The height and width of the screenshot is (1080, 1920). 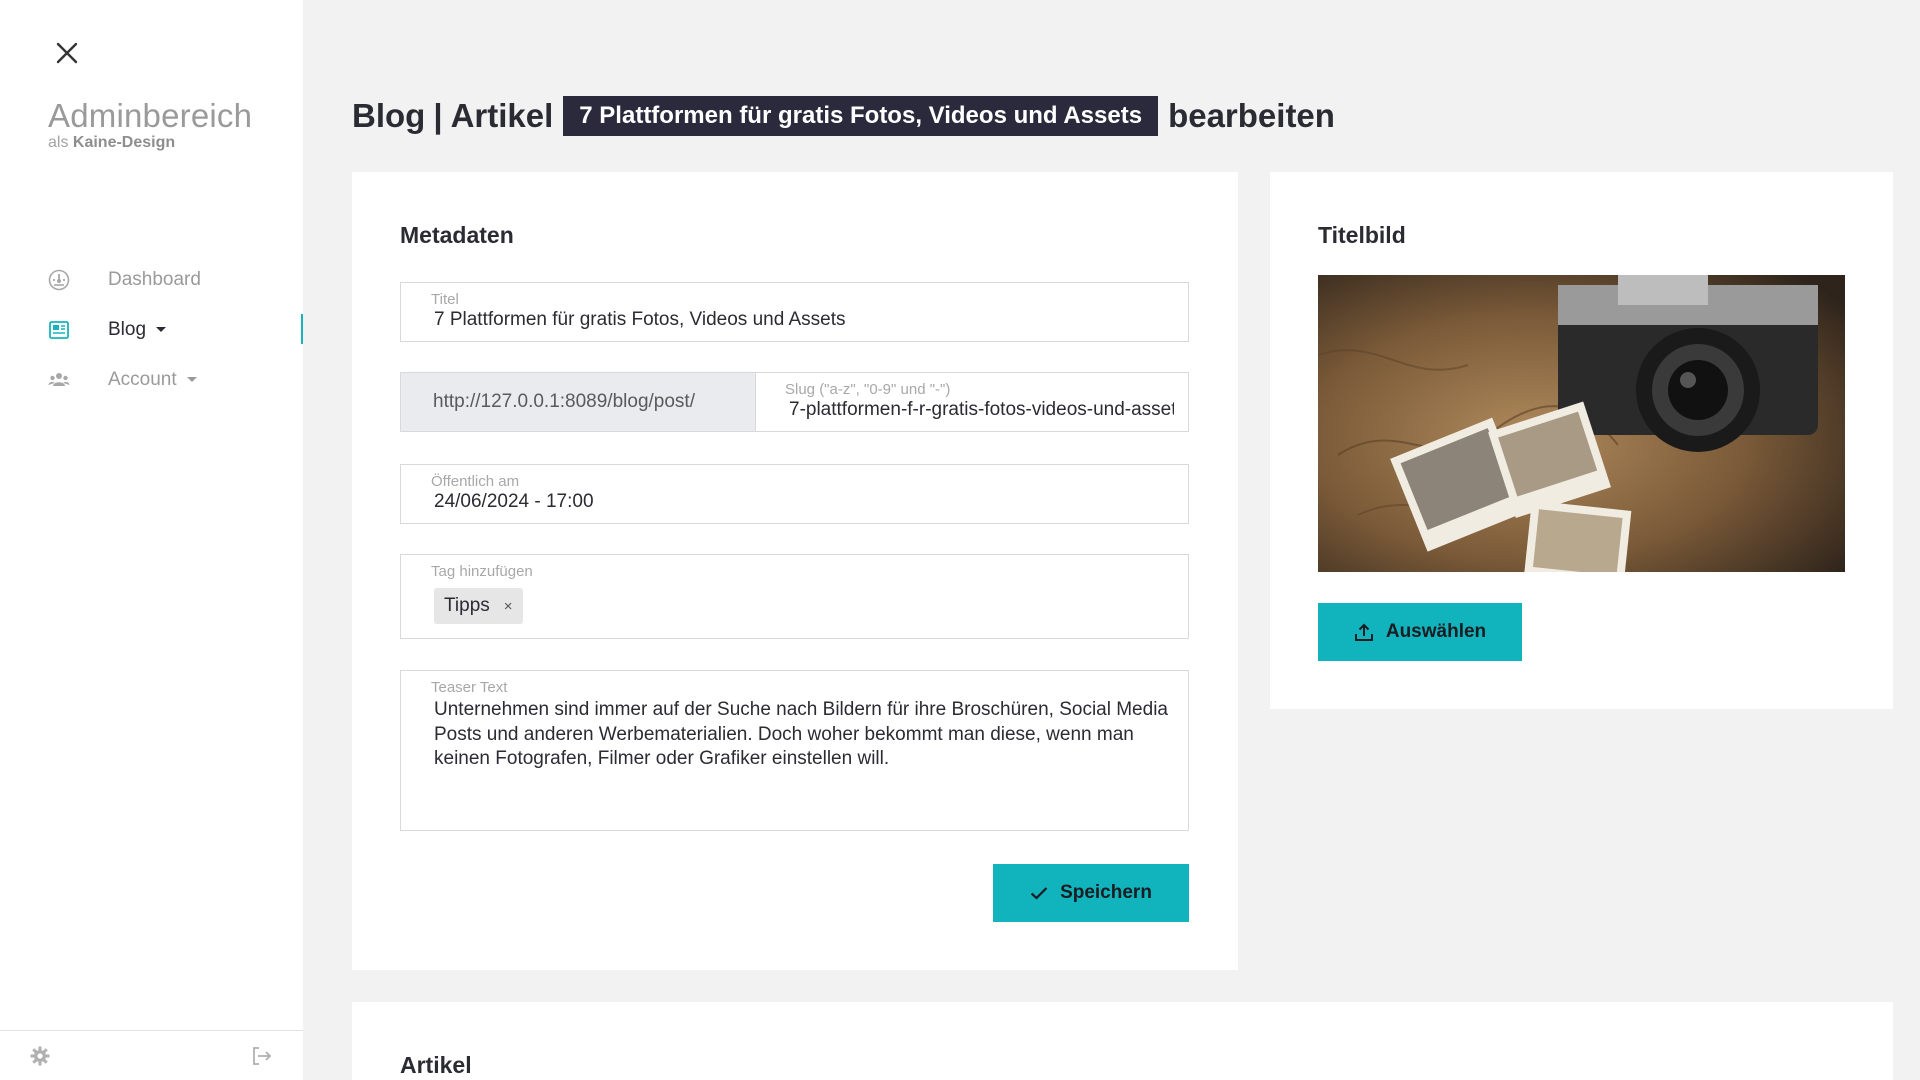 I want to click on page-title-section: Blog, so click(x=389, y=115).